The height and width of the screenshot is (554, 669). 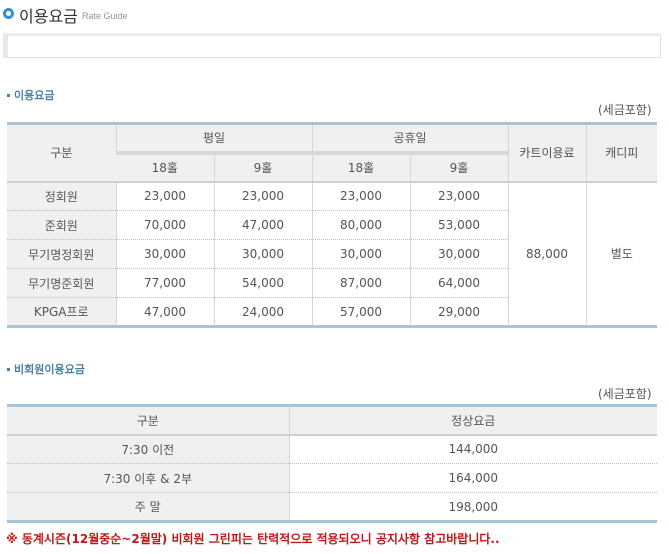 I want to click on cell-holiday-18: 80,000, so click(x=360, y=225).